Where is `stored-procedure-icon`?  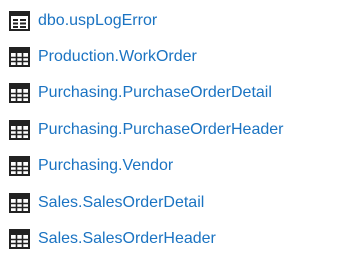 stored-procedure-icon is located at coordinates (19, 21).